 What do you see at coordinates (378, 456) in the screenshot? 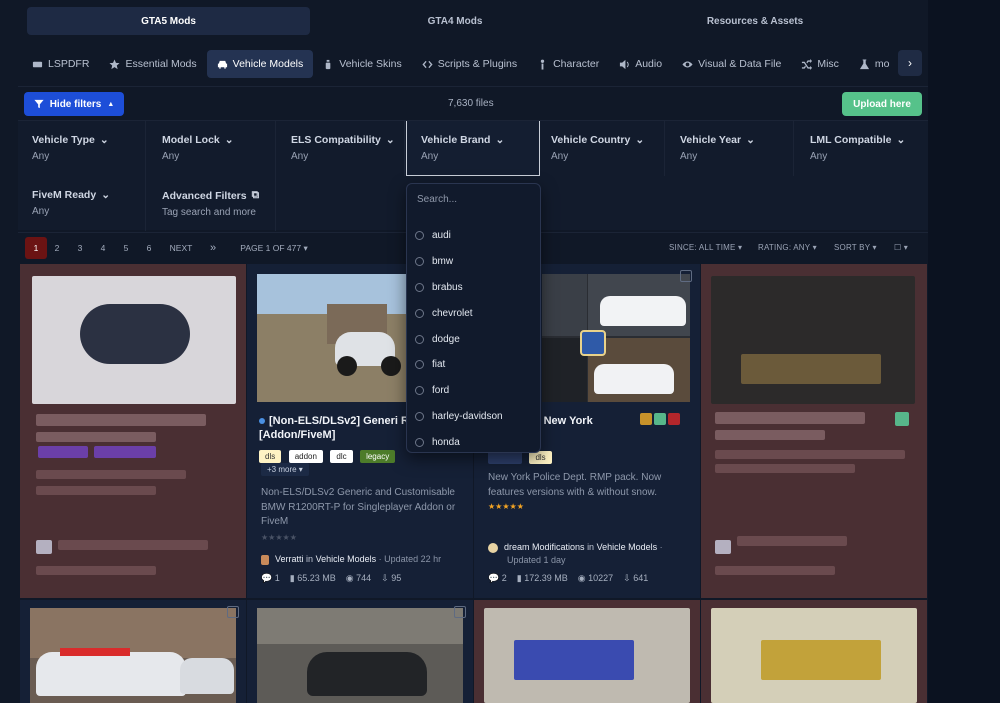
I see `tag-legacy: legacy` at bounding box center [378, 456].